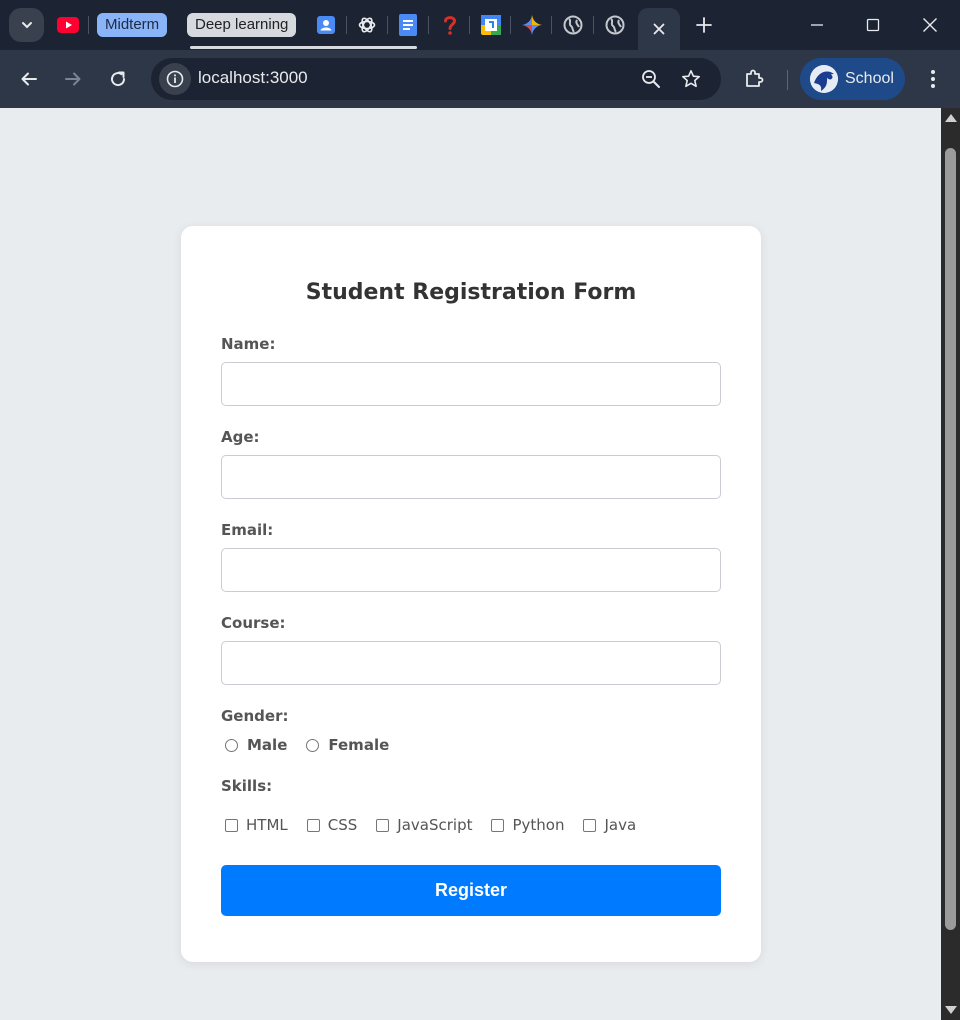  Describe the element at coordinates (787, 80) in the screenshot. I see `toolbar-separator` at that location.